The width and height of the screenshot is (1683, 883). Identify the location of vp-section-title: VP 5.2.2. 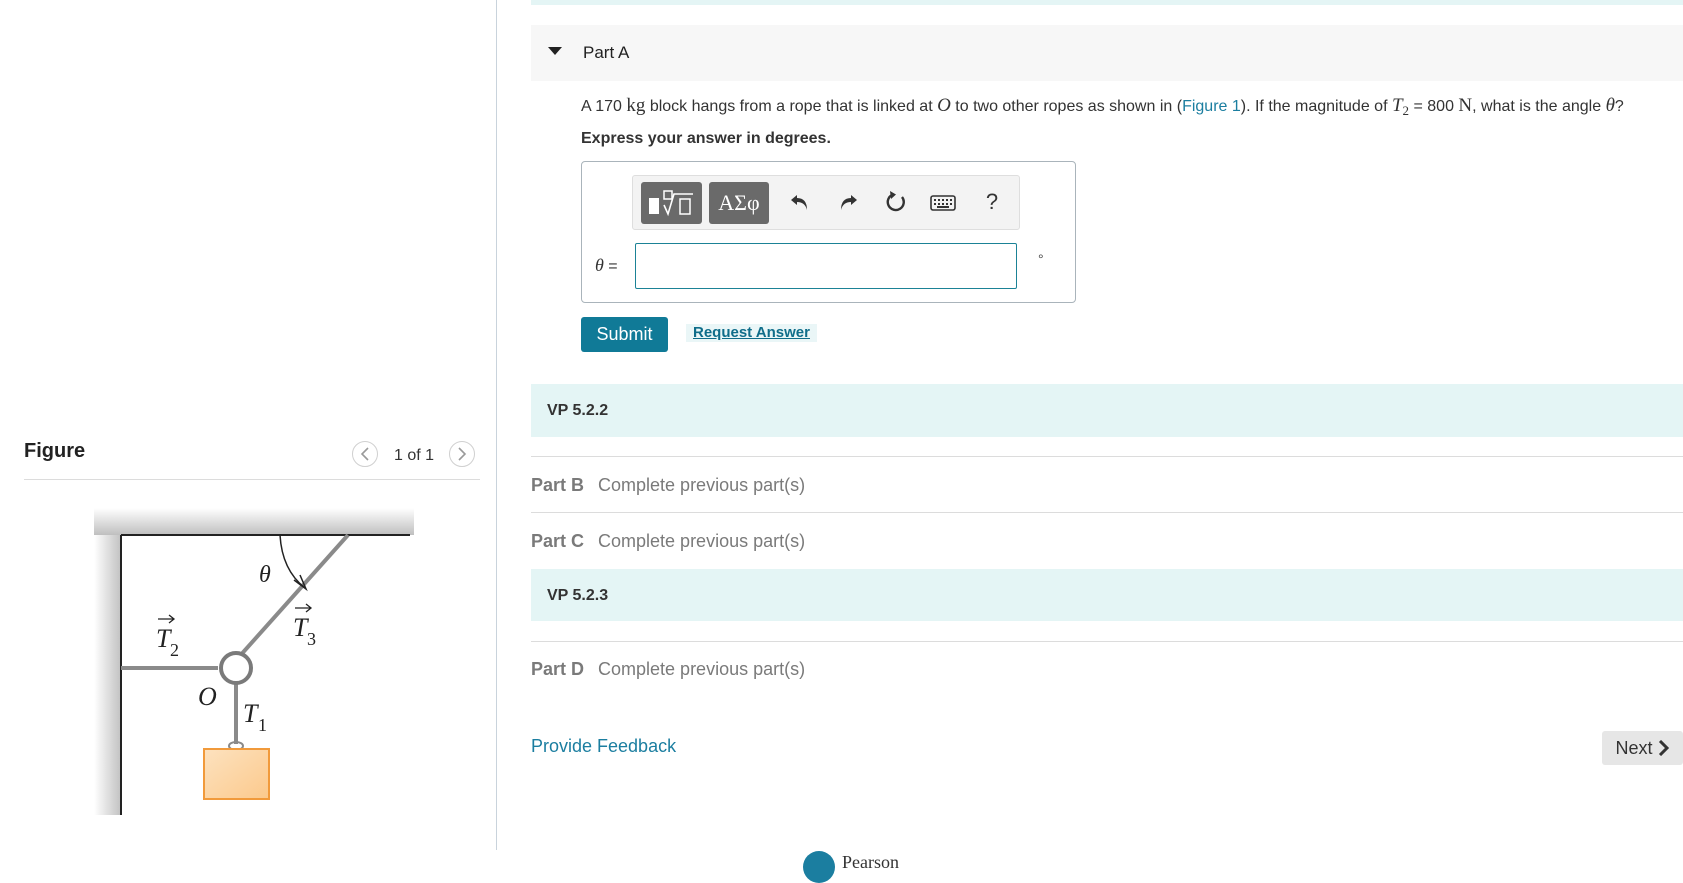
(578, 410).